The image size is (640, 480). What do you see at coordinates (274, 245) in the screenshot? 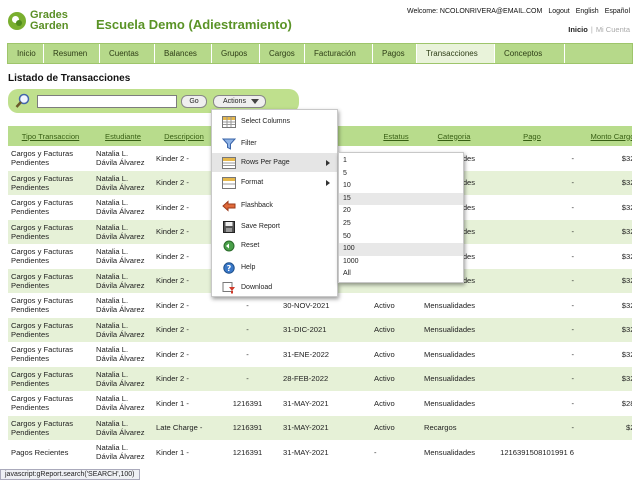
I see `menu-reset: Reset` at bounding box center [274, 245].